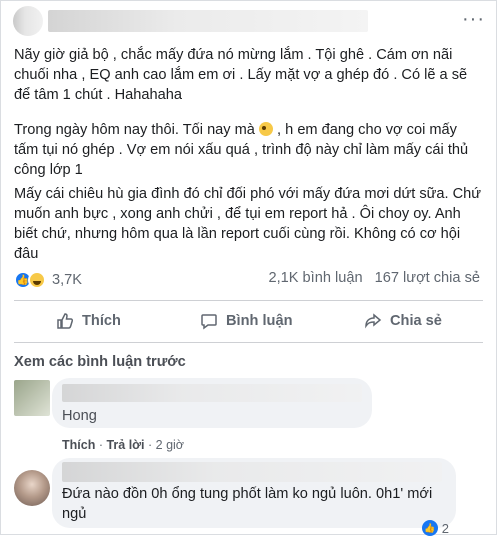 The image size is (497, 536). Describe the element at coordinates (170, 445) in the screenshot. I see `comment-timestamp: 2 giờ` at that location.